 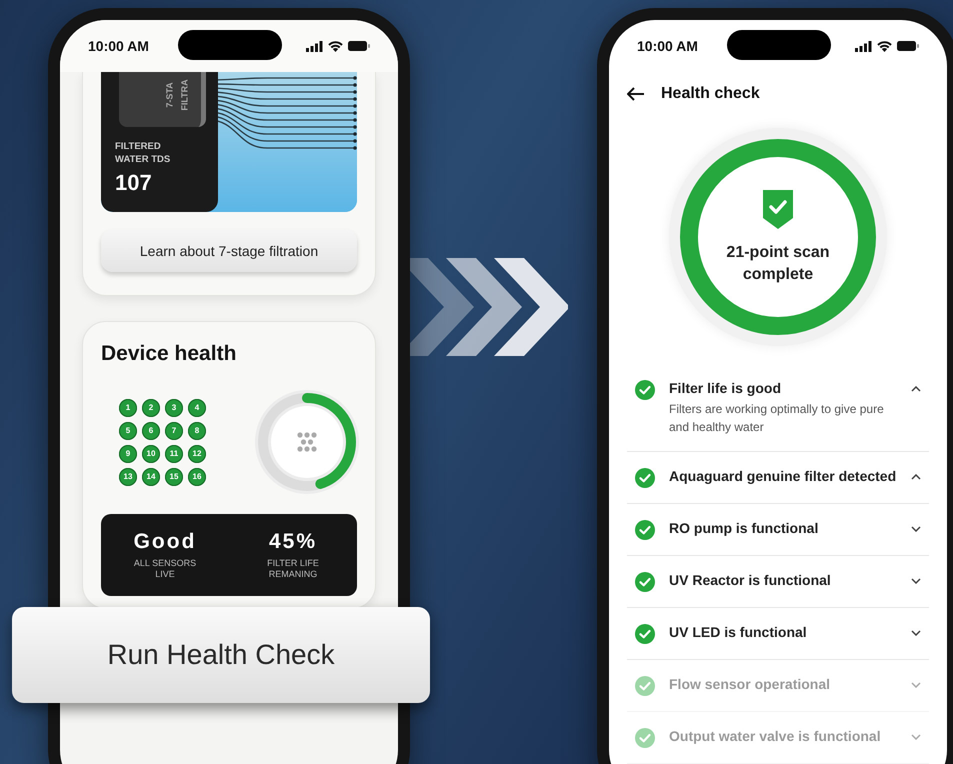 What do you see at coordinates (174, 453) in the screenshot?
I see `sensor-indicator: 11` at bounding box center [174, 453].